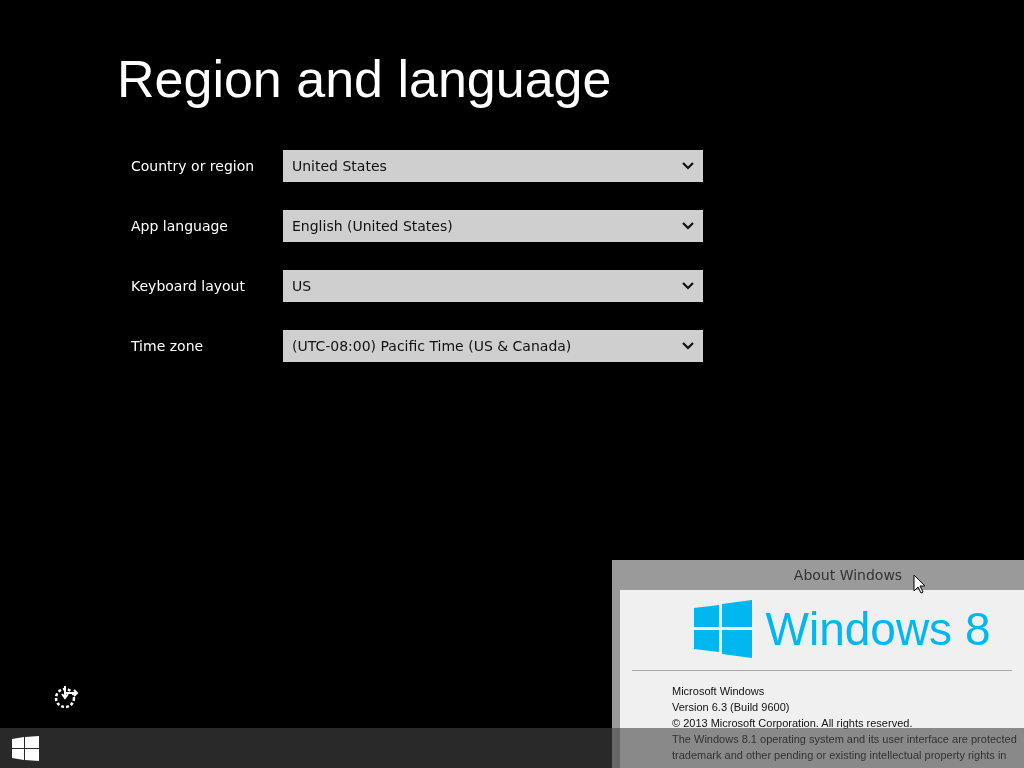  Describe the element at coordinates (878, 629) in the screenshot. I see `logo-text: Windows 8` at that location.